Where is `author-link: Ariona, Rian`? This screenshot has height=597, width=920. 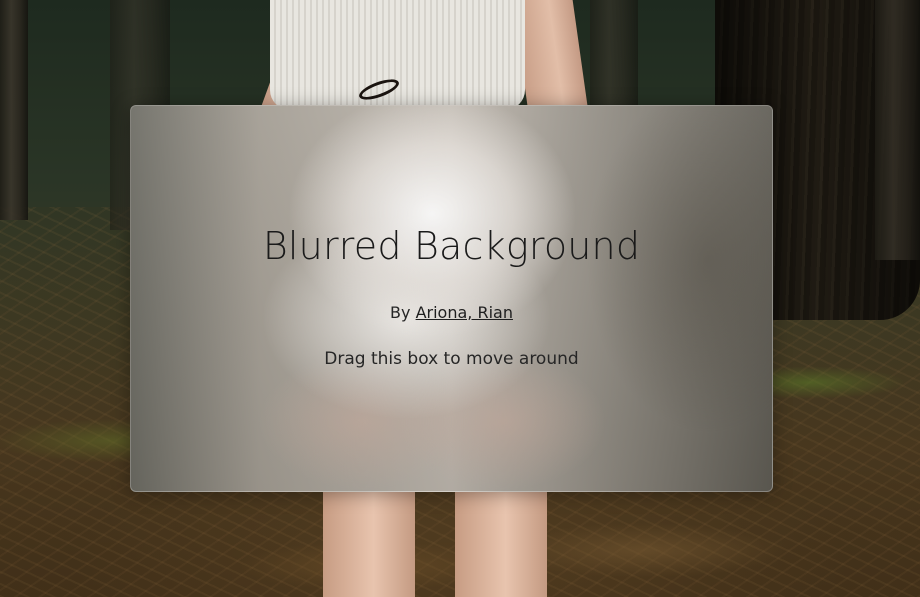 author-link: Ariona, Rian is located at coordinates (464, 312).